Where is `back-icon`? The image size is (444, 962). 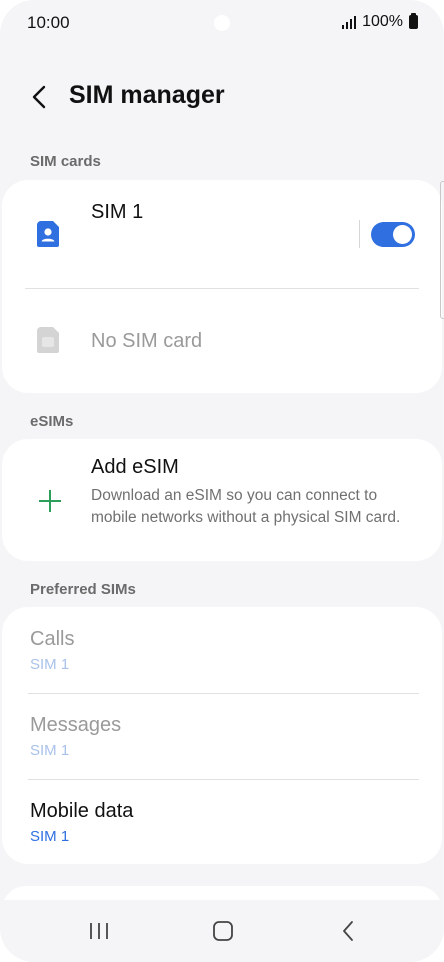 back-icon is located at coordinates (348, 931).